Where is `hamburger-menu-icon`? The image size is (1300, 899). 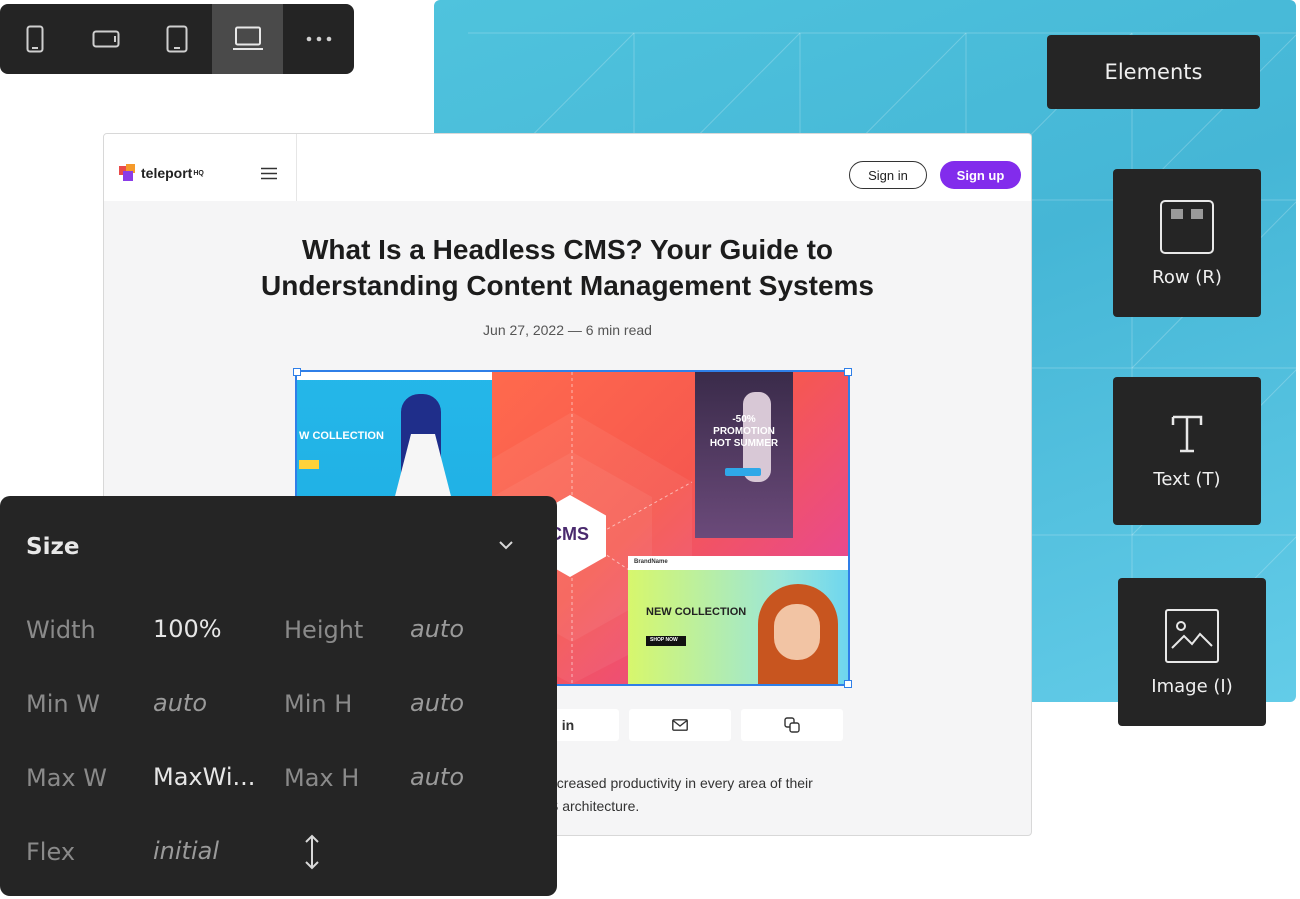
hamburger-menu-icon is located at coordinates (269, 173).